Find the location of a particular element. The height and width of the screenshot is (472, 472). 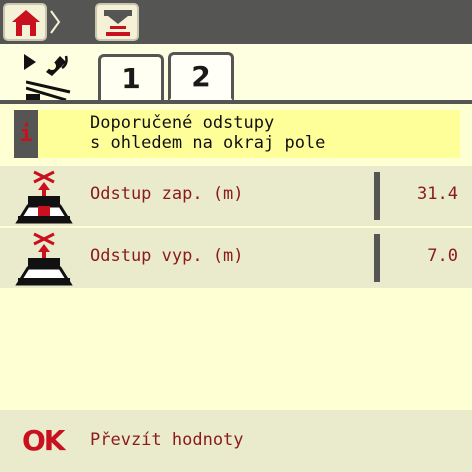

top-bar is located at coordinates (236, 22).